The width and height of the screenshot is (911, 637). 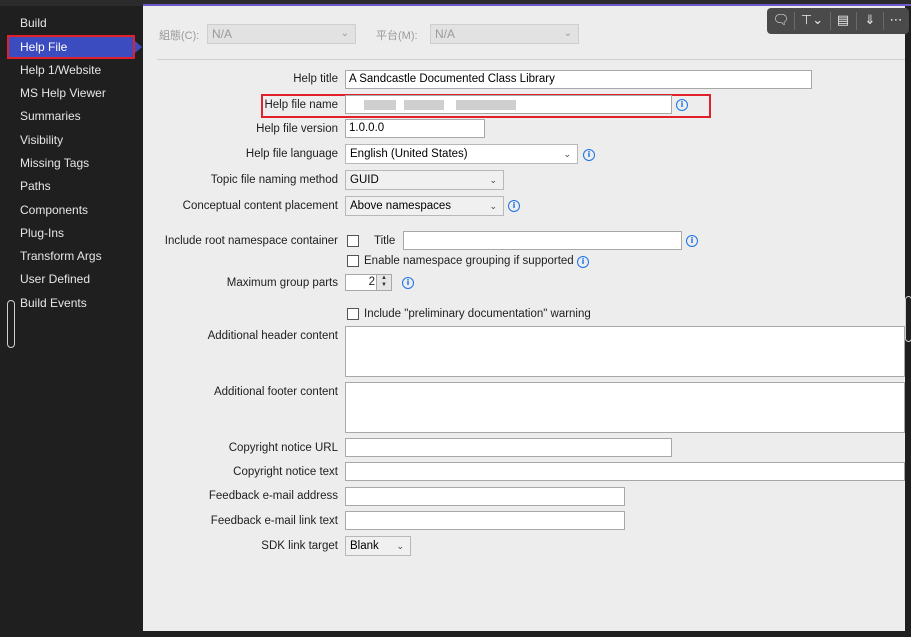 What do you see at coordinates (282, 283) in the screenshot?
I see `max-group-parts-label: Maximum group parts` at bounding box center [282, 283].